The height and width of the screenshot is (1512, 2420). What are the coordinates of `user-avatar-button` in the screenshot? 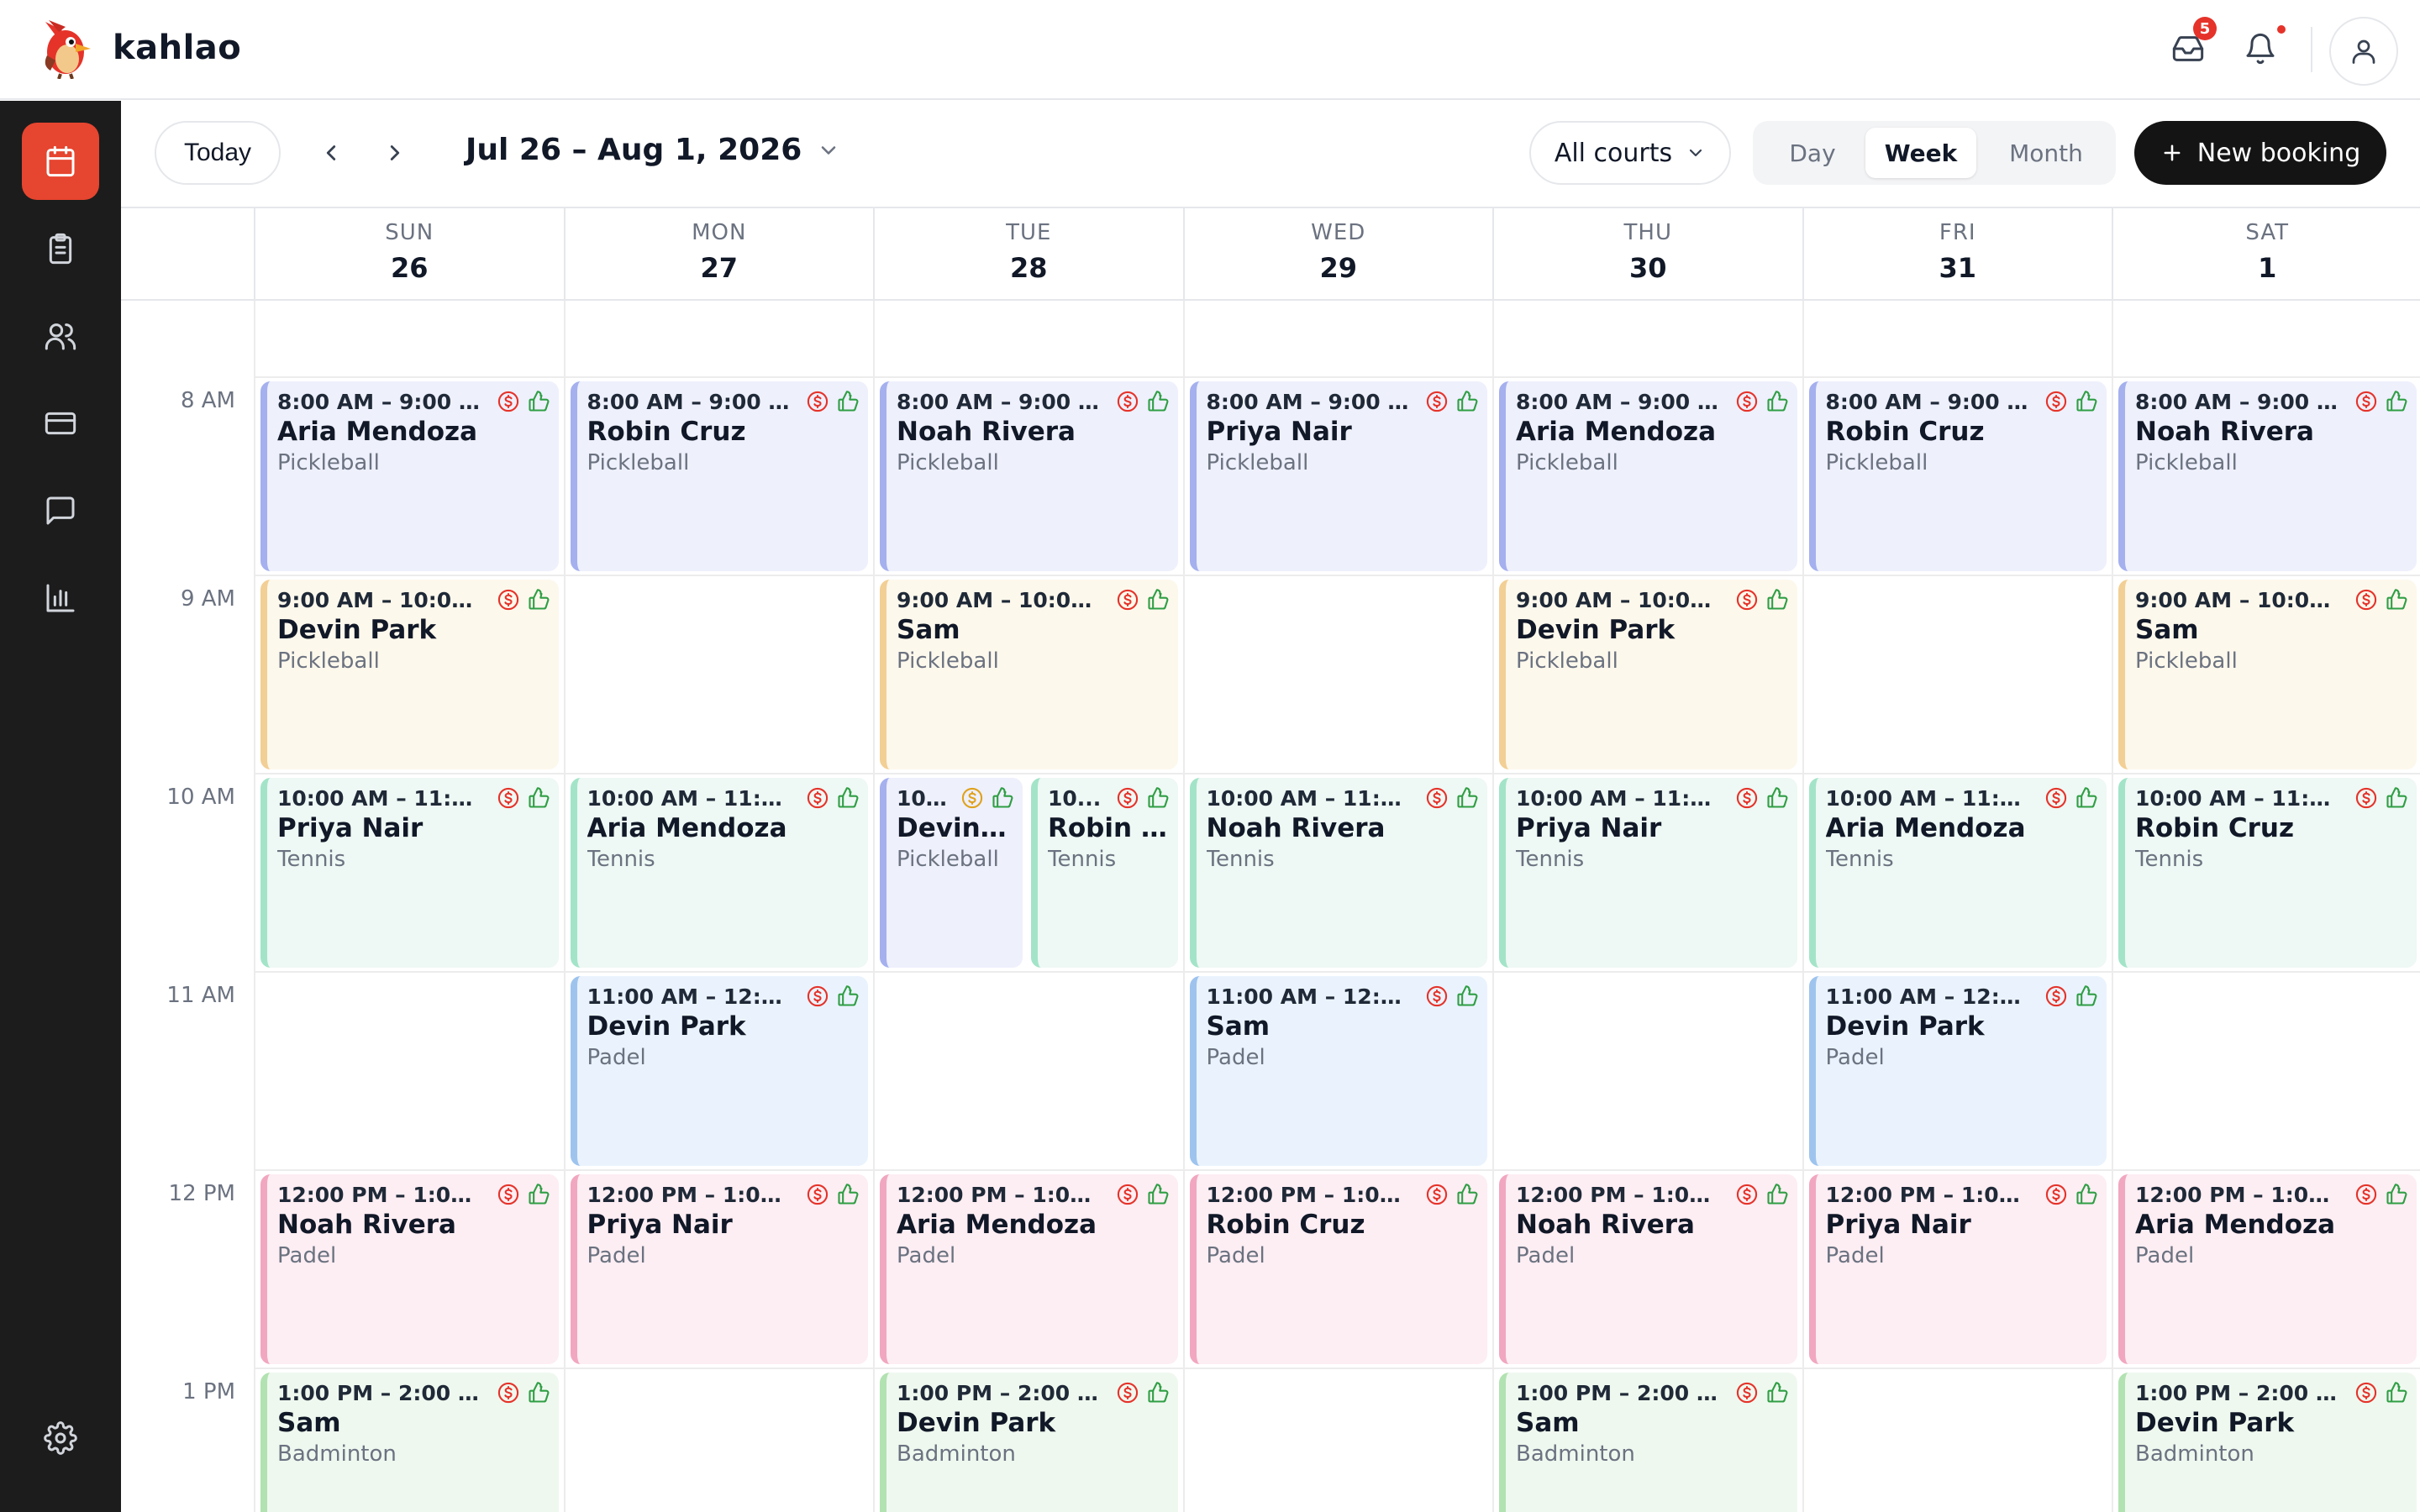 It's located at (2363, 51).